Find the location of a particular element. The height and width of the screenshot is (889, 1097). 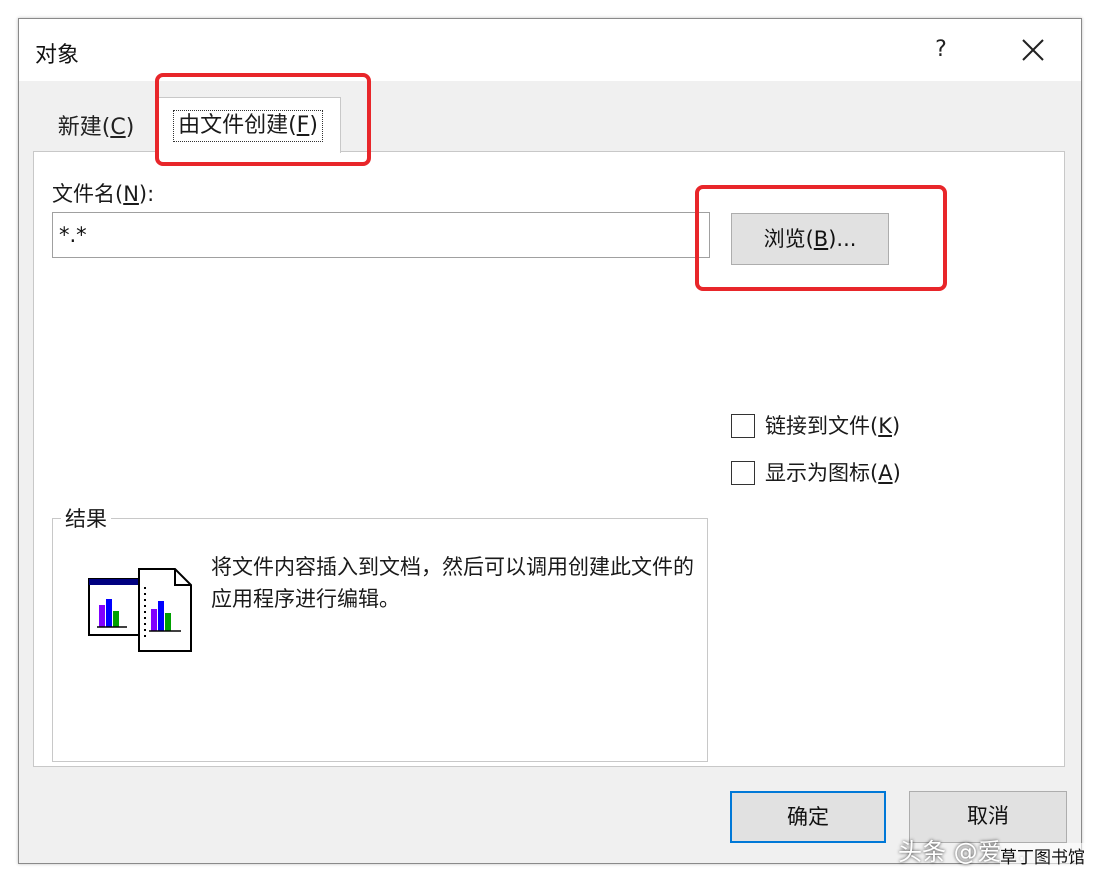

link-to-file-label: 链接到文件(K) is located at coordinates (832, 426).